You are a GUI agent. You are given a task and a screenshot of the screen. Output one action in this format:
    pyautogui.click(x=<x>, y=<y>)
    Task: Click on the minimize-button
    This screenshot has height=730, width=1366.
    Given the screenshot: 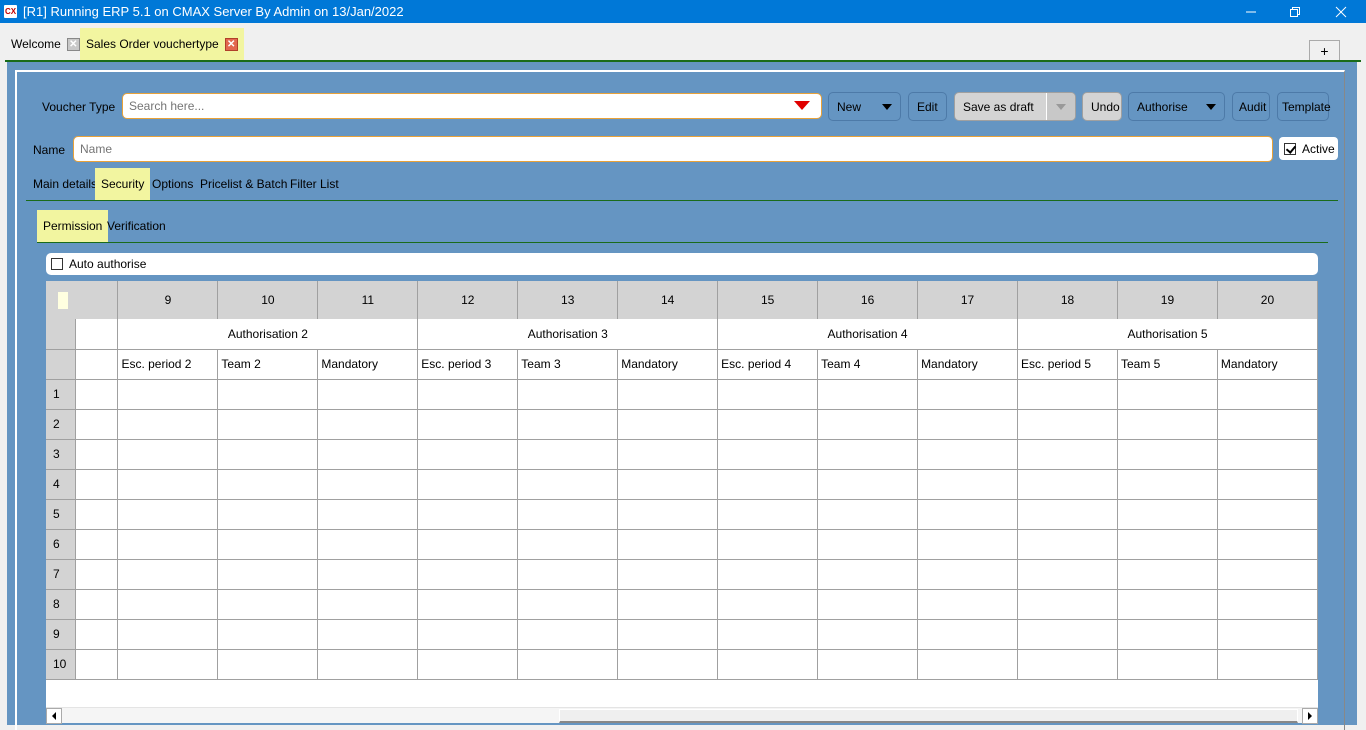 What is the action you would take?
    pyautogui.click(x=1251, y=11)
    